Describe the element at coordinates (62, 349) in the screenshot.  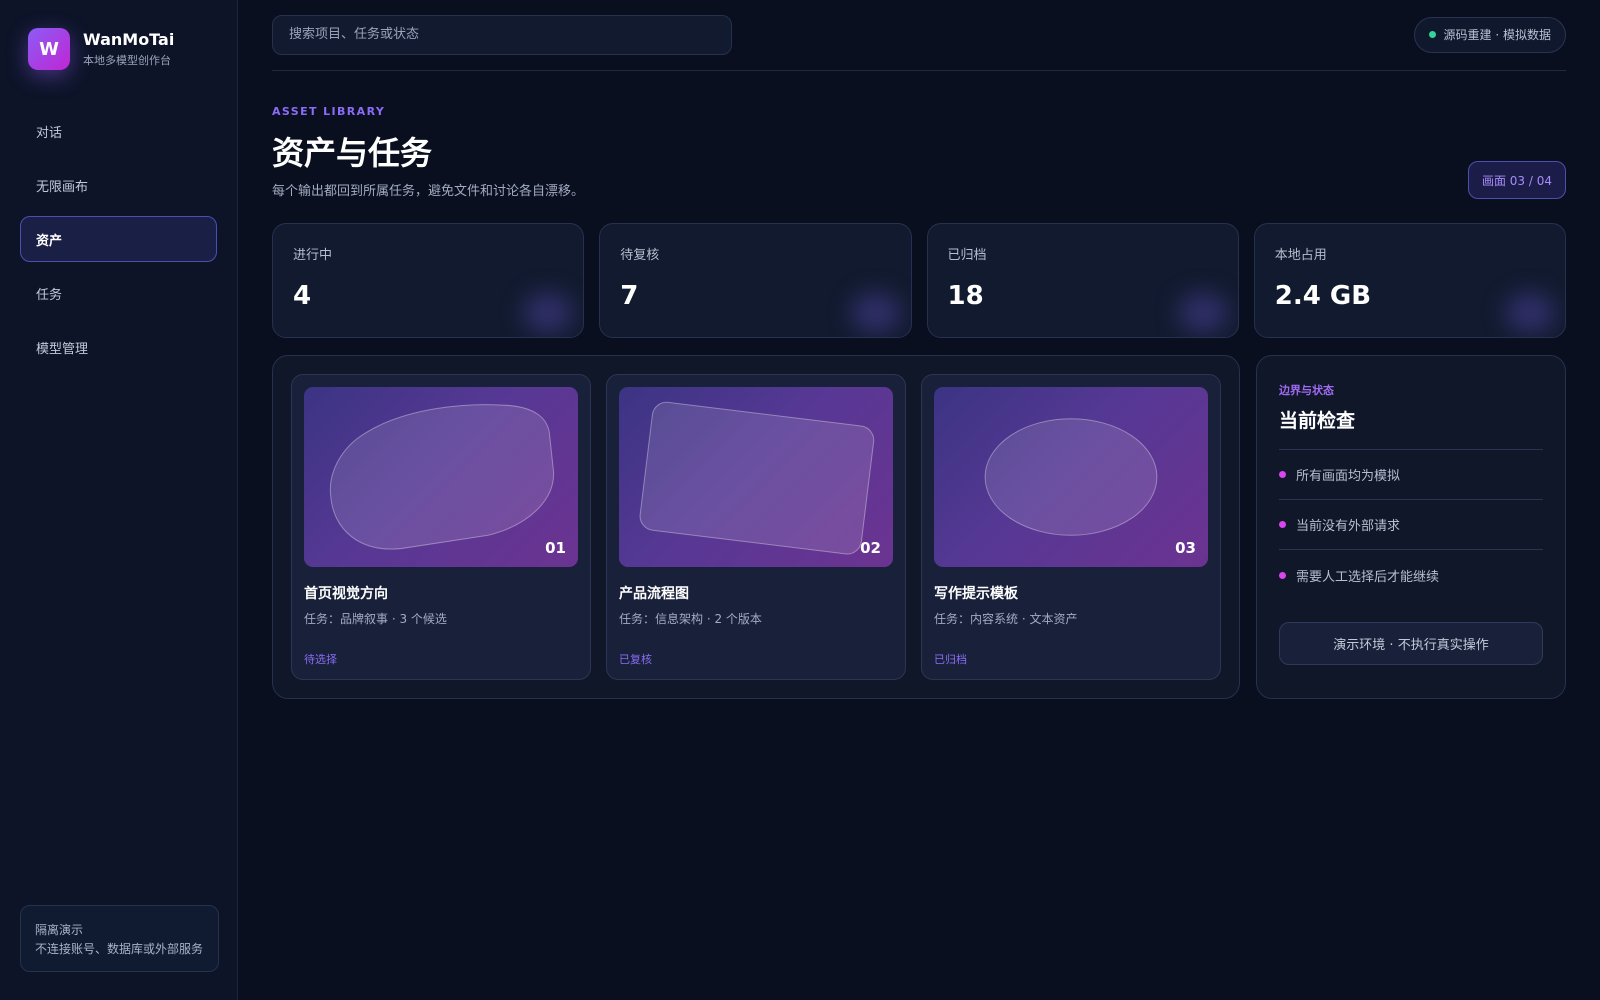
I see `sidebar-item-label: 模型管理` at that location.